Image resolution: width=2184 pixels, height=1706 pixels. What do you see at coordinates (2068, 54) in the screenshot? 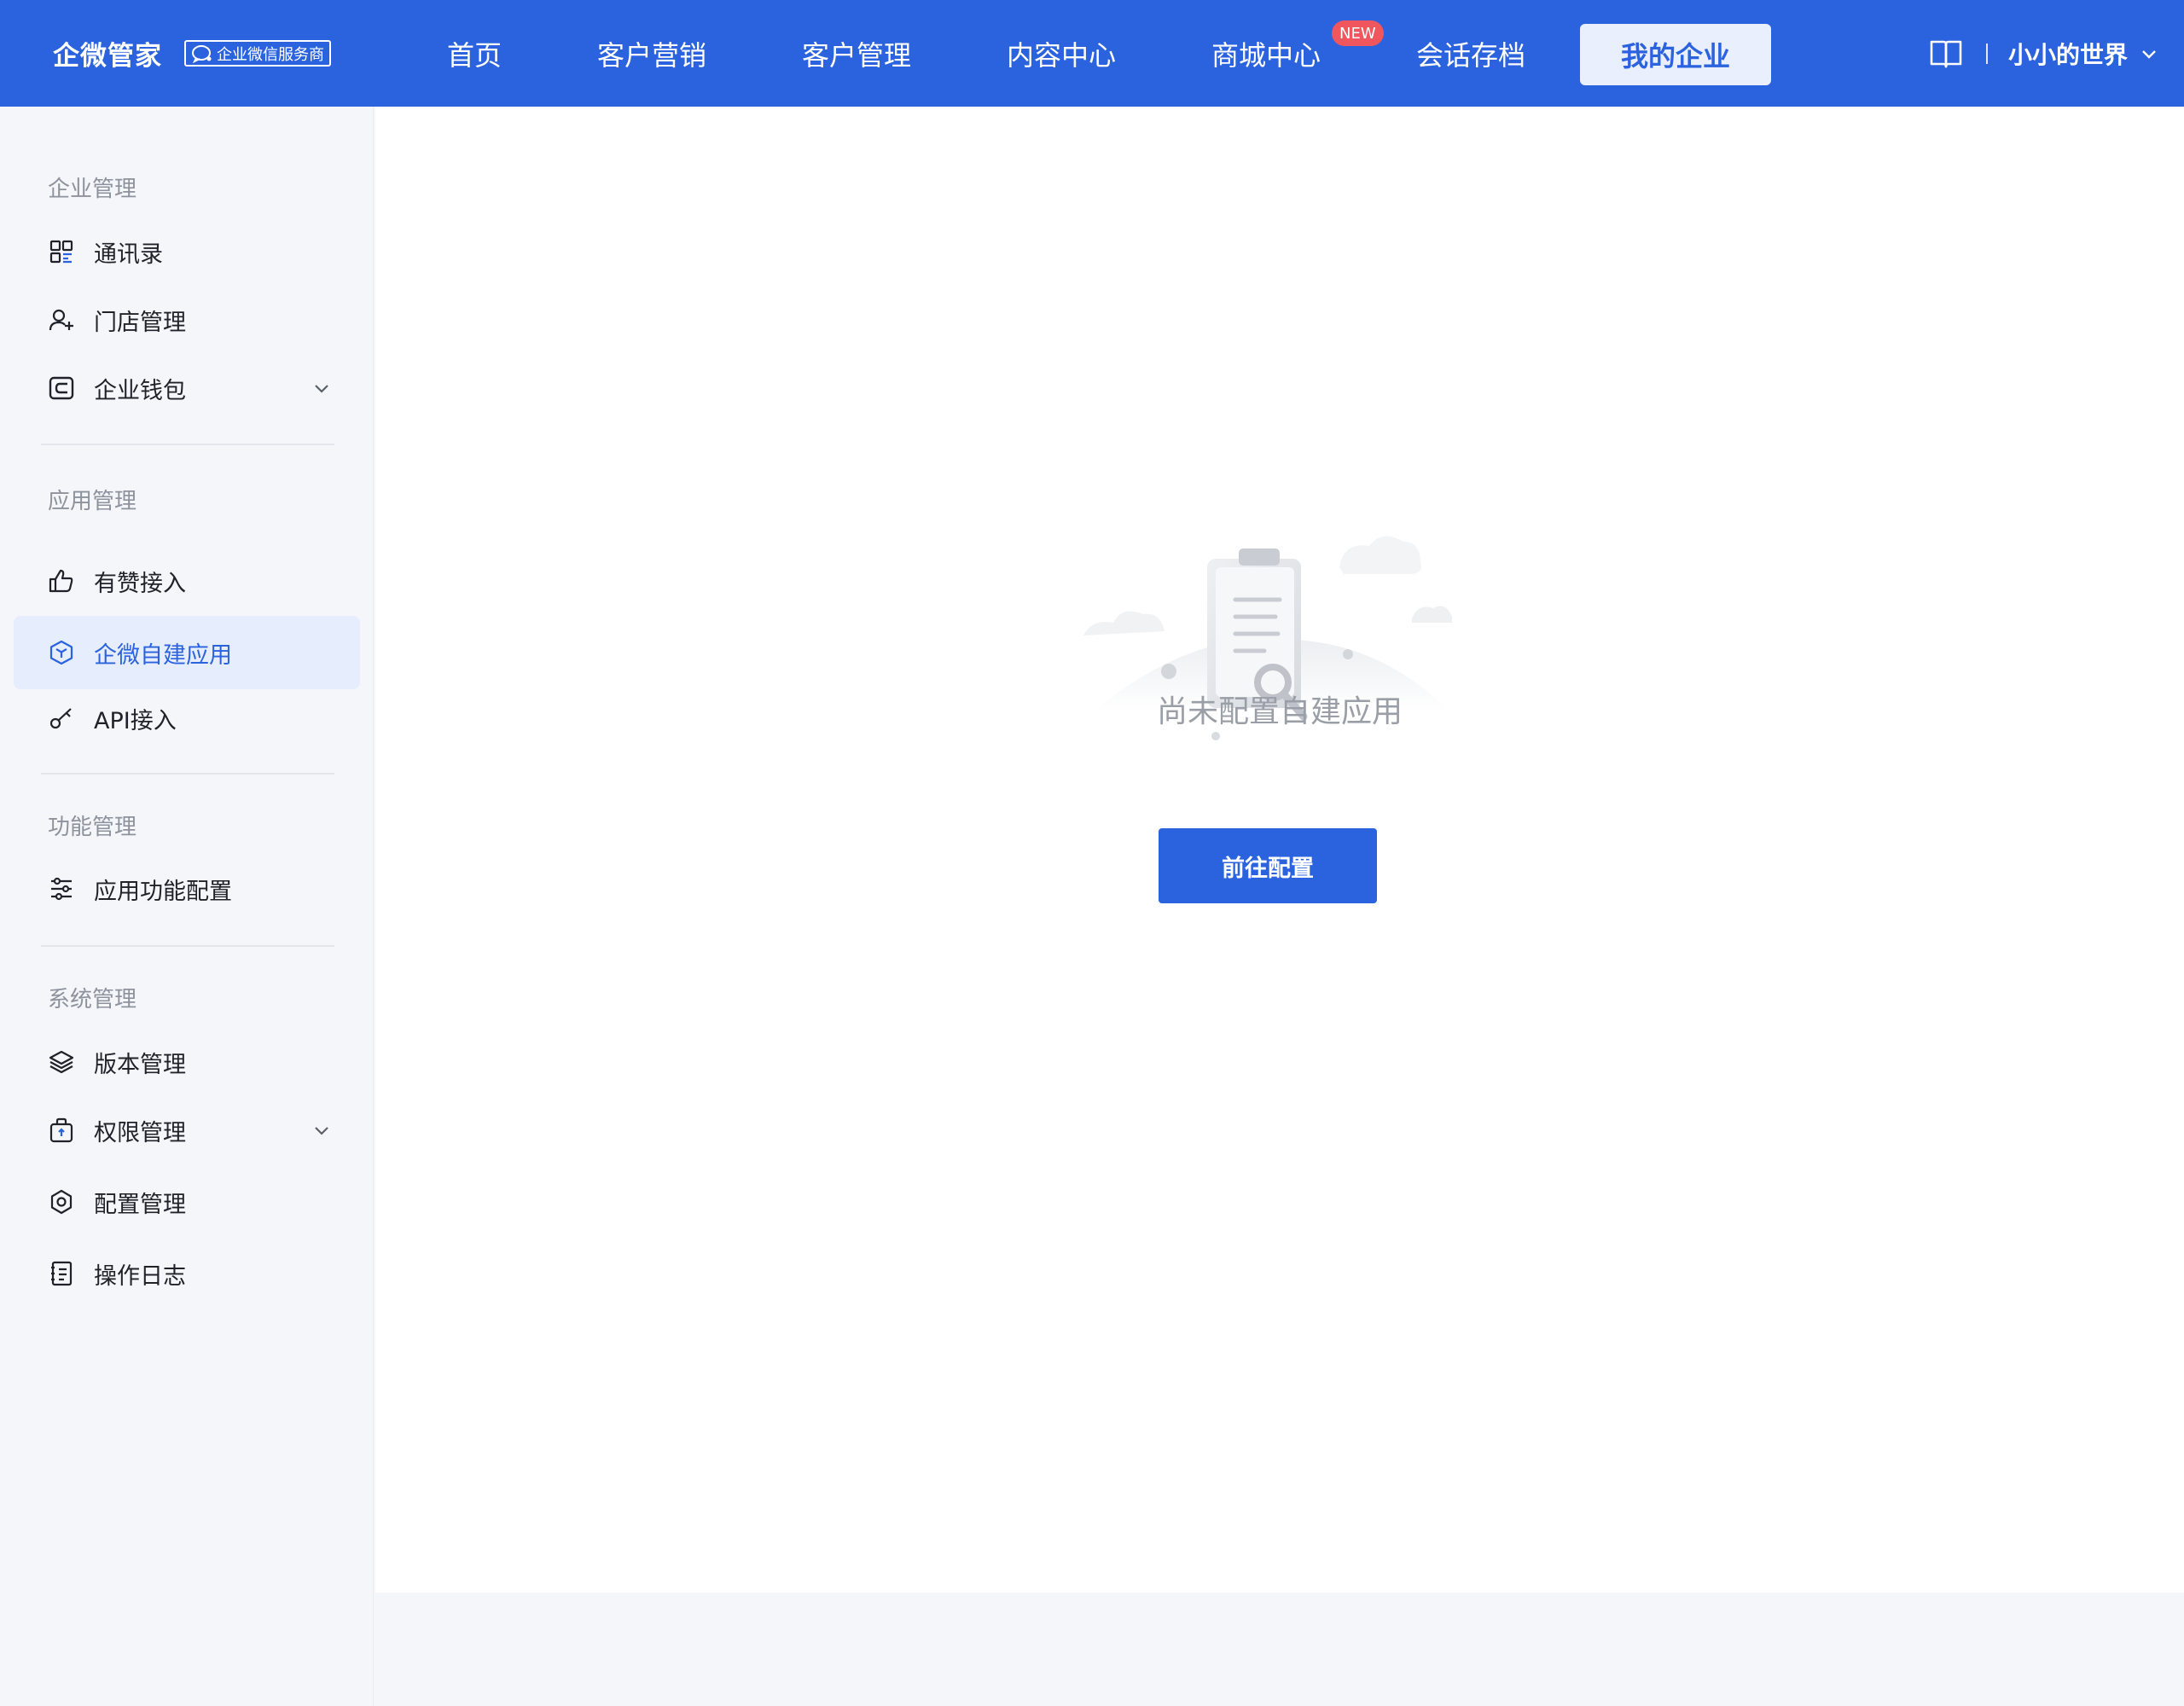
I see `user-name: 小小的世界` at bounding box center [2068, 54].